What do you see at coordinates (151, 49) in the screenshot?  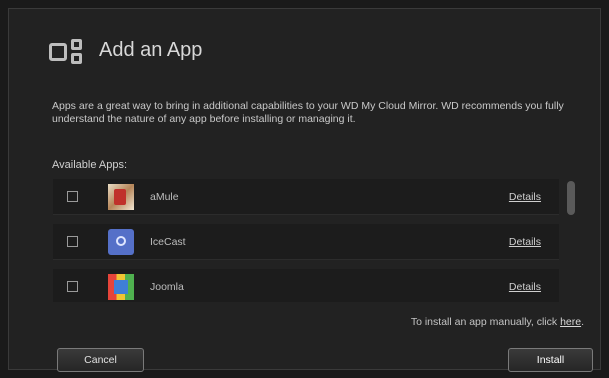 I see `dialog-title: Add an App` at bounding box center [151, 49].